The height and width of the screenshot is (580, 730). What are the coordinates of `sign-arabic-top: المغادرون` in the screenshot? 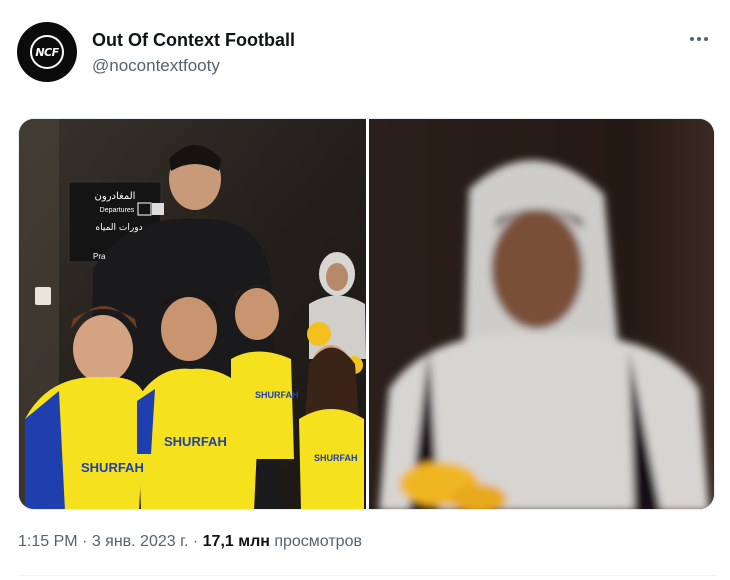 It's located at (115, 196).